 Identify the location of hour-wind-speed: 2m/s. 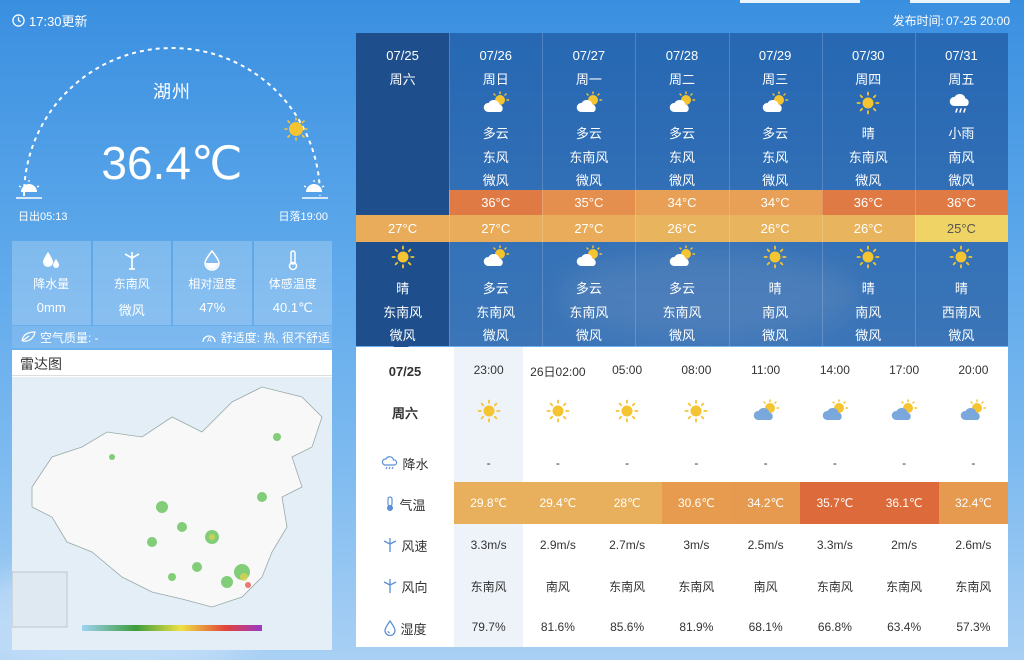
(904, 545).